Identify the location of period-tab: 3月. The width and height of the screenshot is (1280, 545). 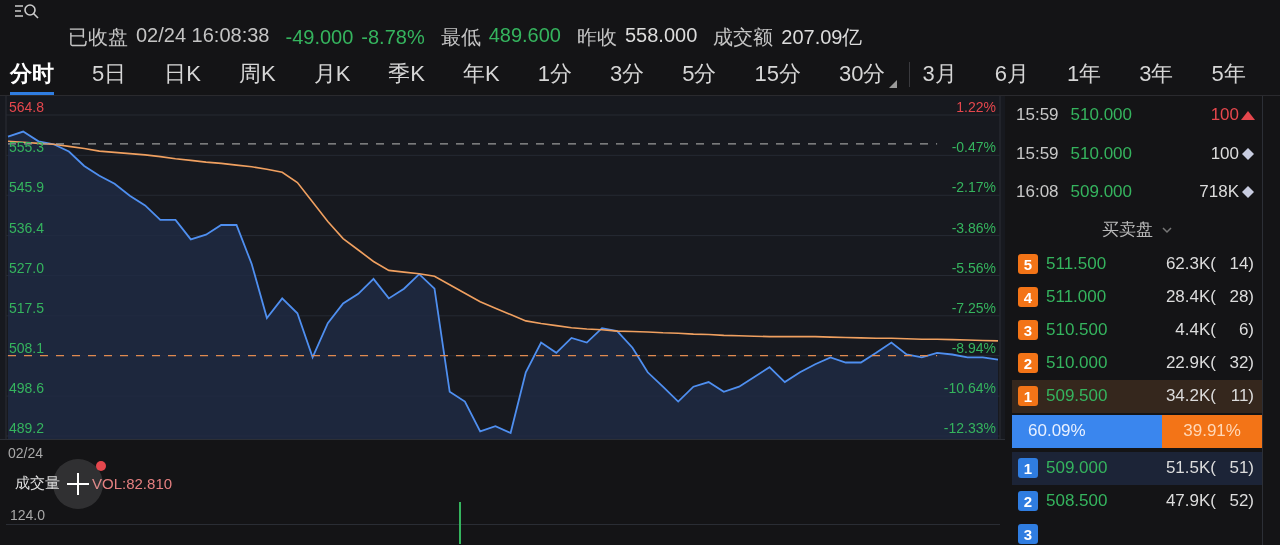
(939, 75).